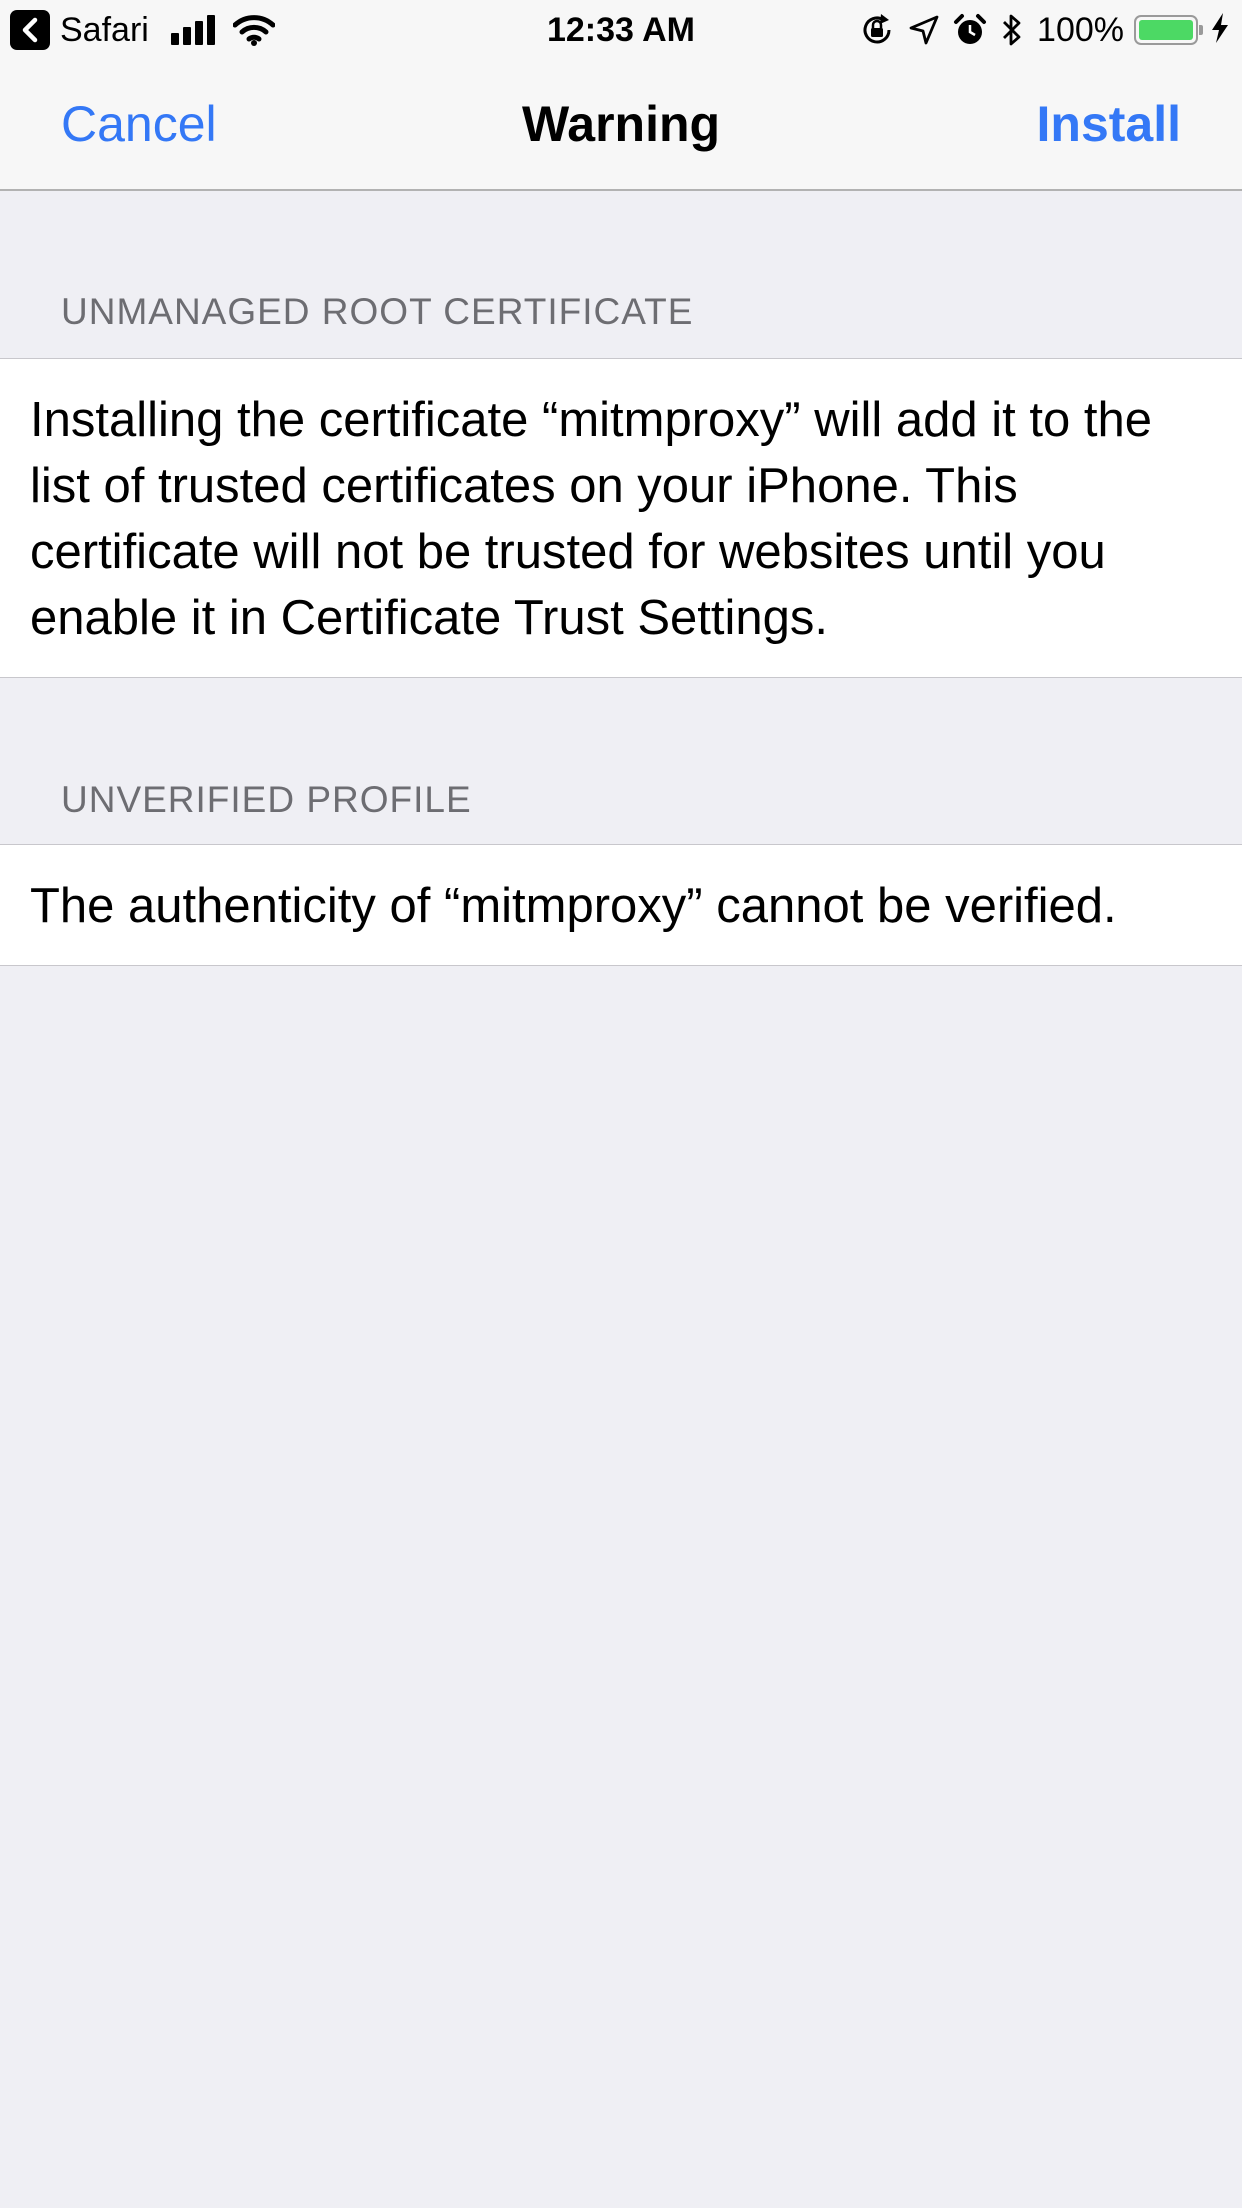 Image resolution: width=1242 pixels, height=2208 pixels. I want to click on status-bar-right: 100%, so click(1044, 30).